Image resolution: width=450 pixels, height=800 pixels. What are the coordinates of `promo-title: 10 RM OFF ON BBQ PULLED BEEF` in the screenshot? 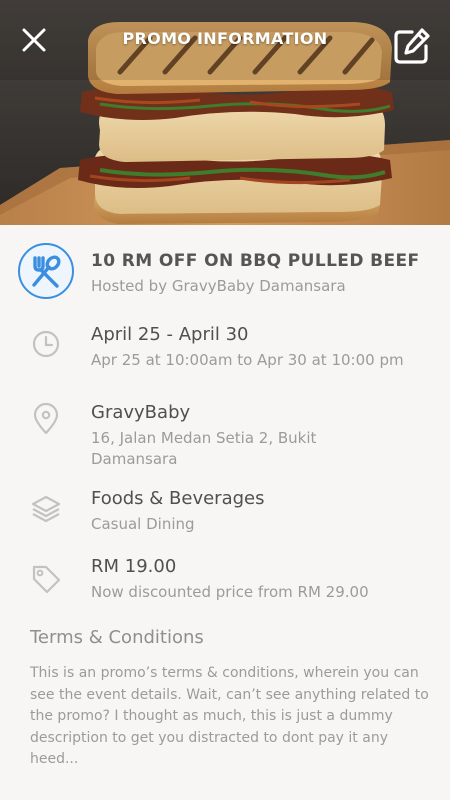 It's located at (255, 261).